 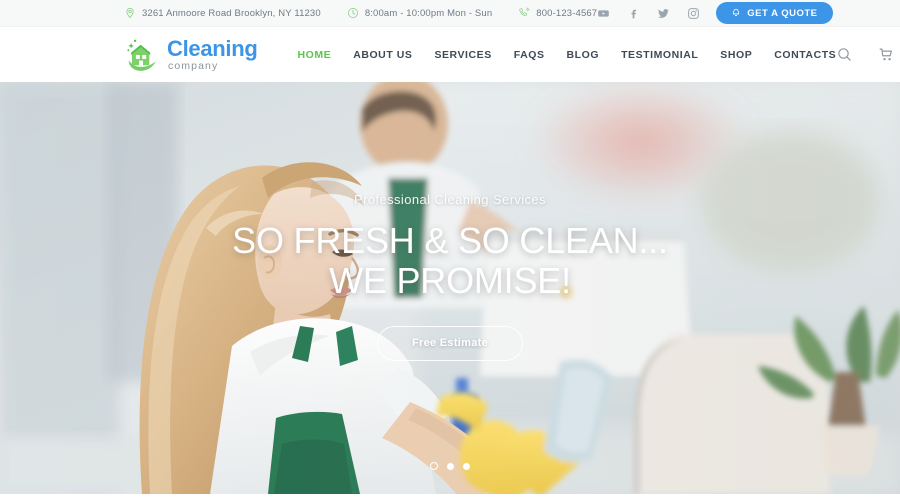 What do you see at coordinates (648, 13) in the screenshot?
I see `social-links` at bounding box center [648, 13].